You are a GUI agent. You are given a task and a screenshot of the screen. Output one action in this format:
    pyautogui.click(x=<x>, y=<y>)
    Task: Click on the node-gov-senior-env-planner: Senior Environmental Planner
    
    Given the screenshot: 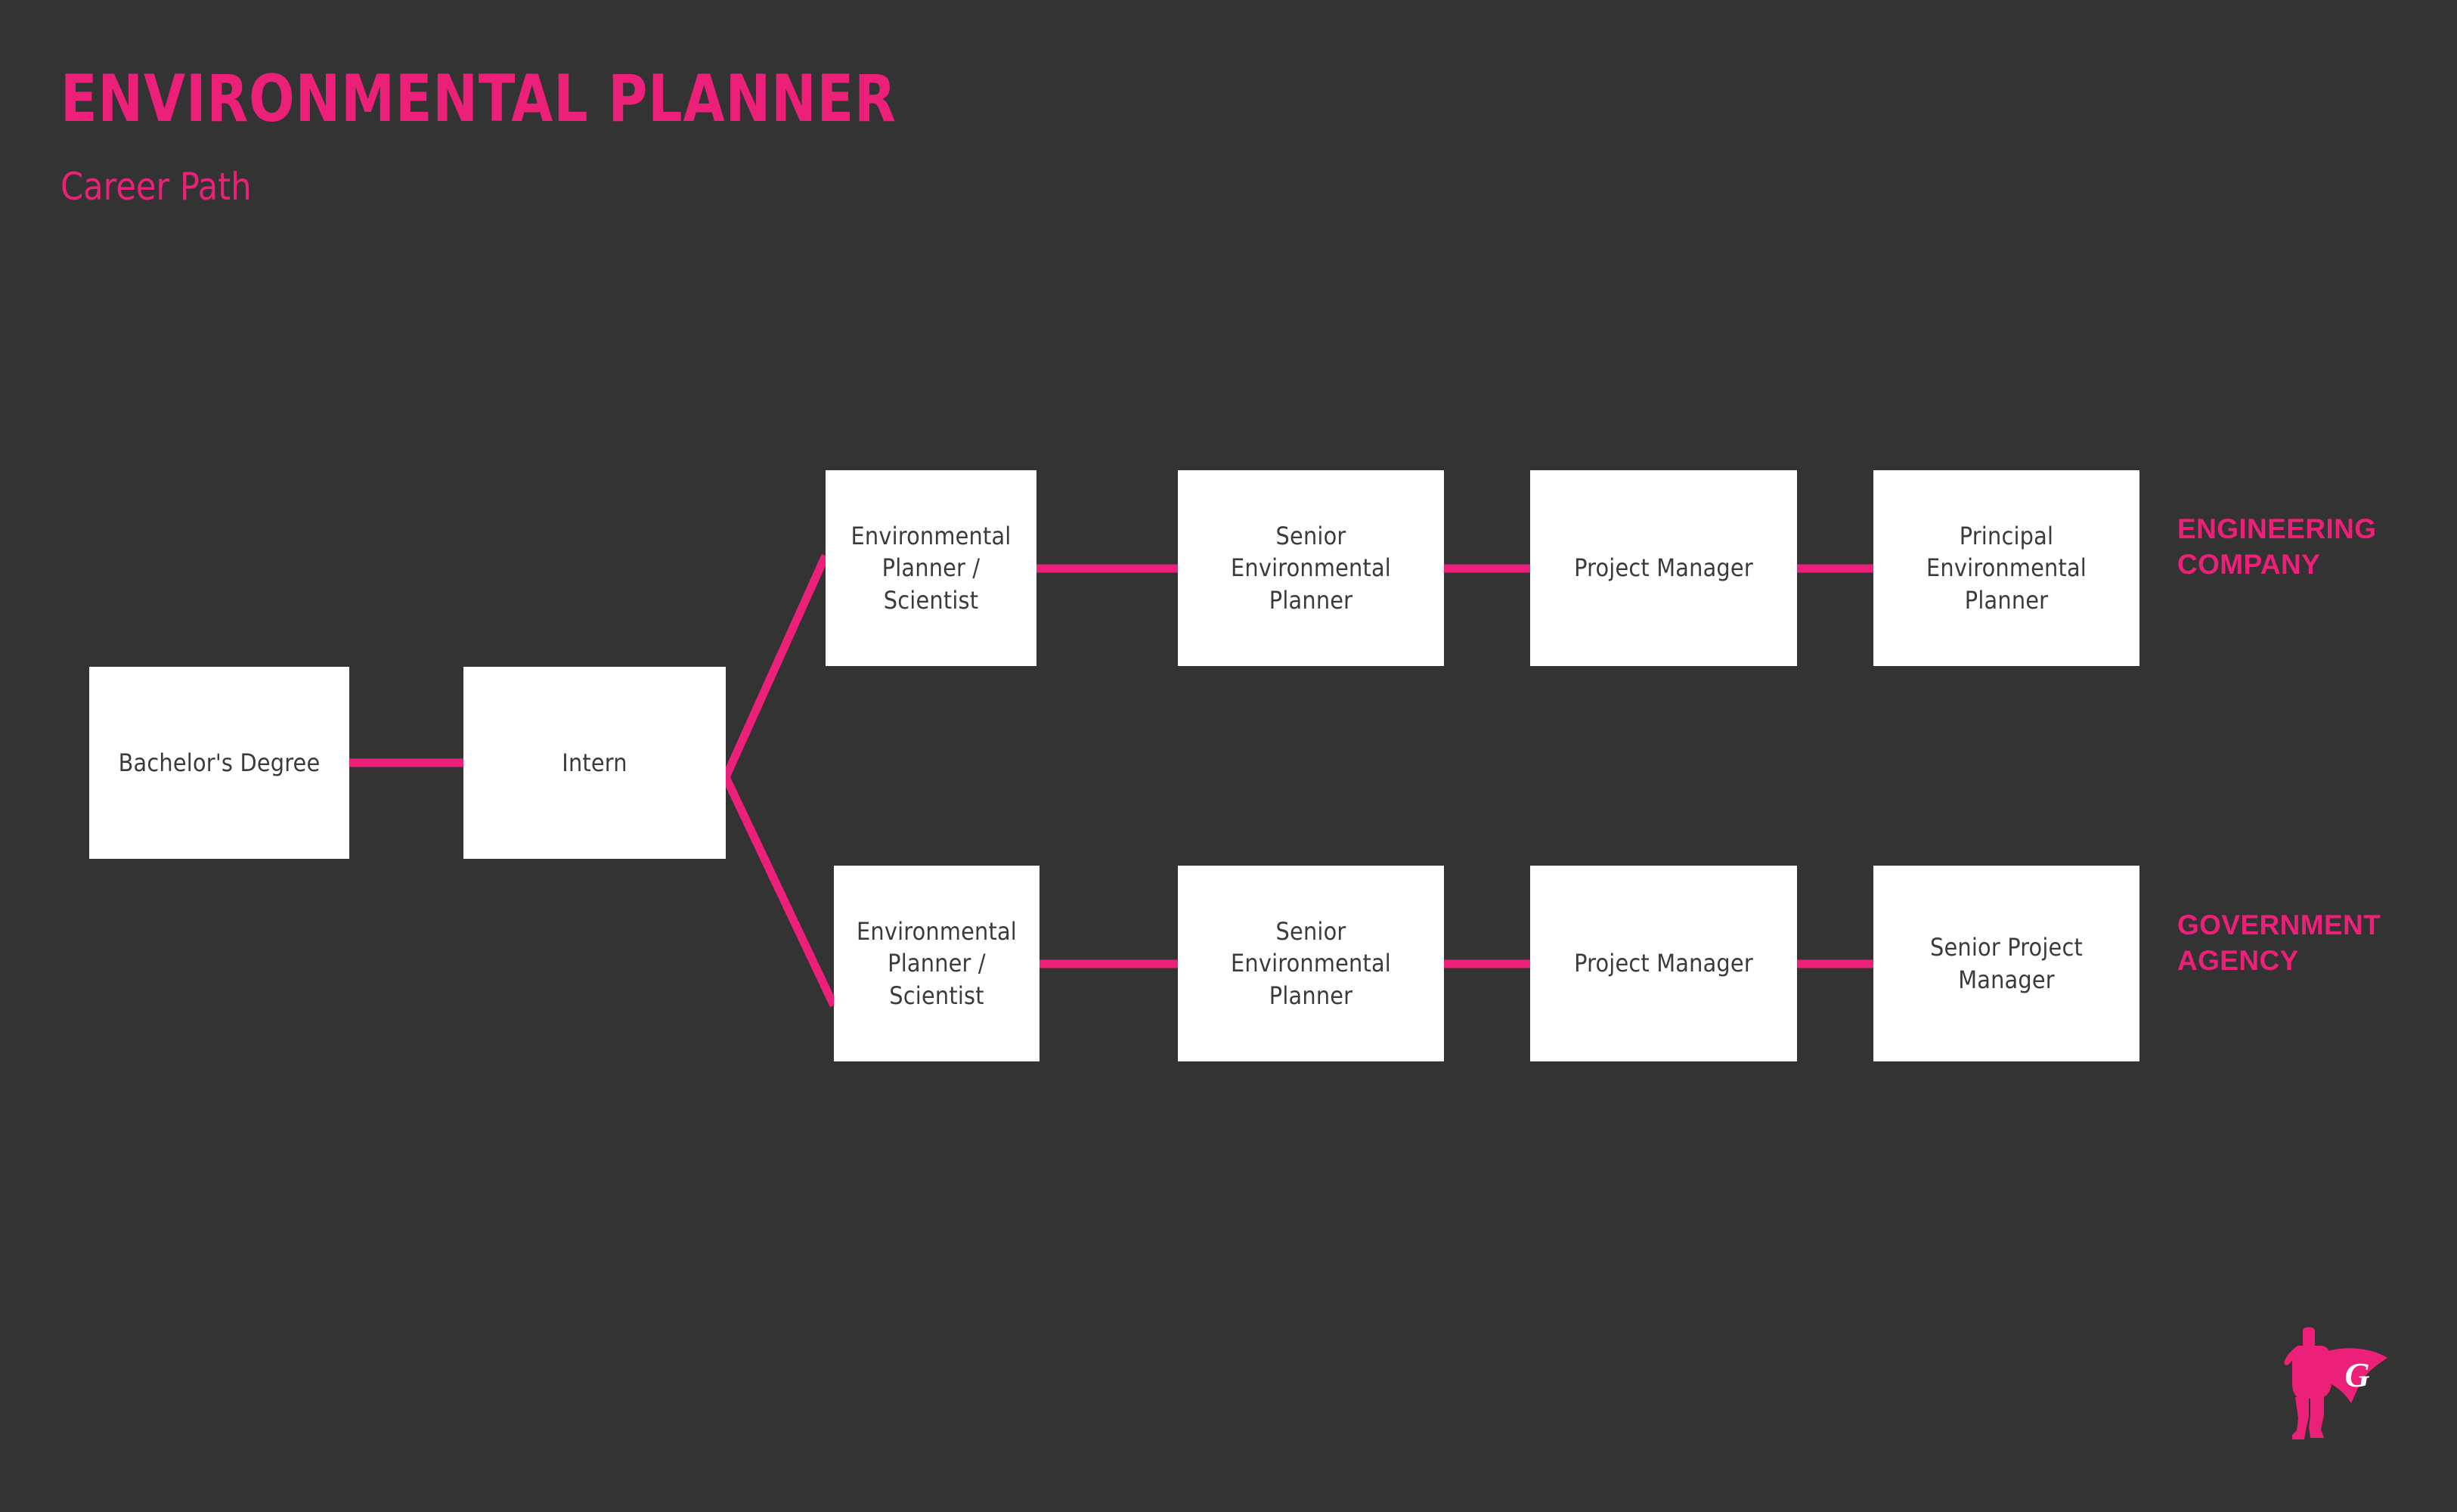 What is the action you would take?
    pyautogui.click(x=1311, y=963)
    